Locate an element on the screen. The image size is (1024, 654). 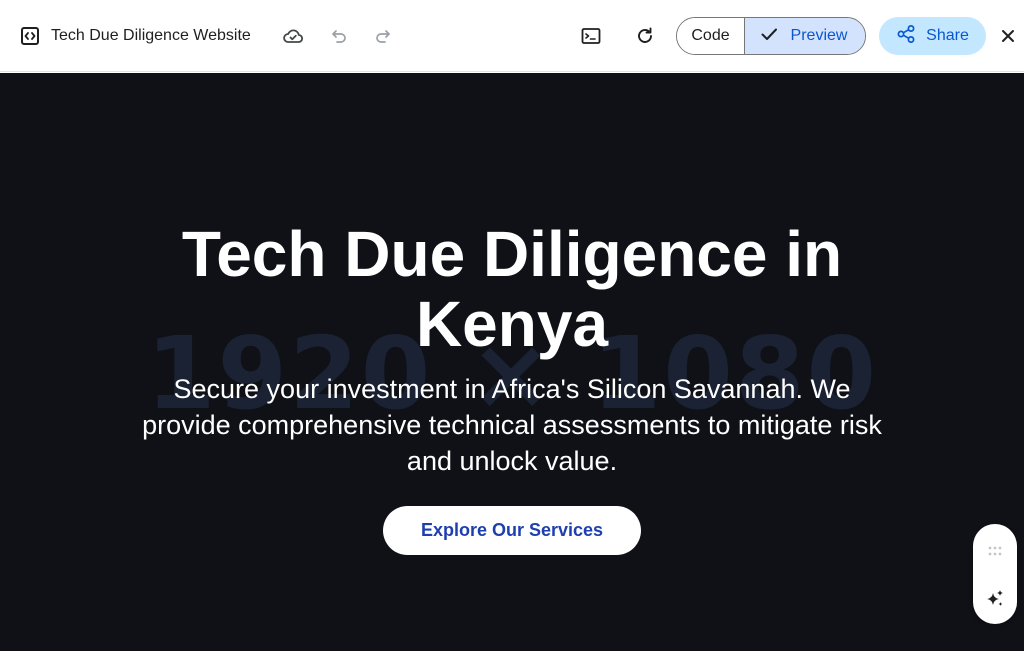
explore-services-button: Explore Our Services is located at coordinates (512, 530).